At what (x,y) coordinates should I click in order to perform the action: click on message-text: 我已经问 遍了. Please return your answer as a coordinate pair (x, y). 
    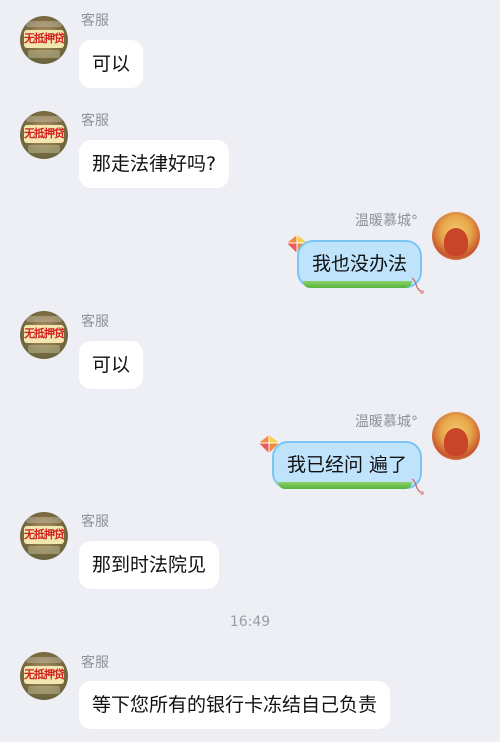
    Looking at the image, I should click on (346, 465).